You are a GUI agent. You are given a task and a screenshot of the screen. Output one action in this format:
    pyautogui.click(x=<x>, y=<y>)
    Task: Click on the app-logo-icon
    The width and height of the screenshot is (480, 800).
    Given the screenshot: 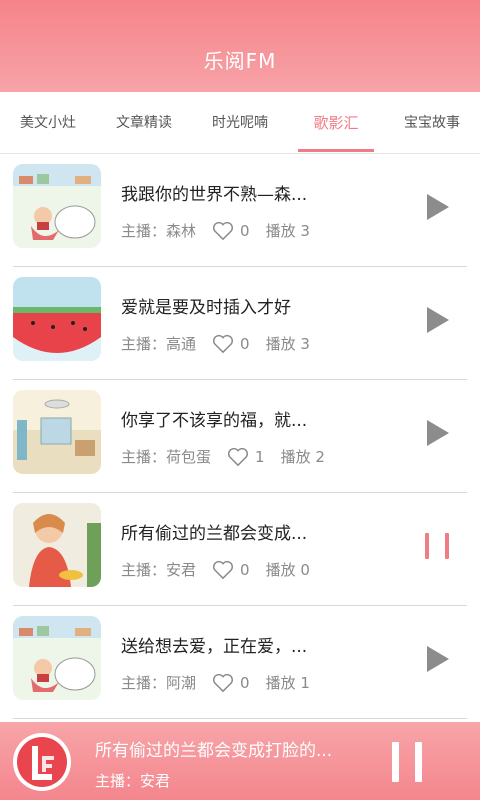 What is the action you would take?
    pyautogui.click(x=42, y=762)
    